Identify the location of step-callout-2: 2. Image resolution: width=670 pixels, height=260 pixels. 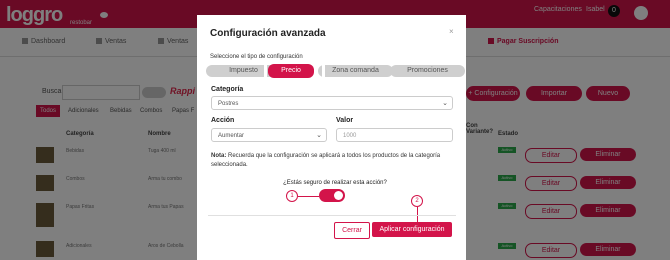
(417, 201).